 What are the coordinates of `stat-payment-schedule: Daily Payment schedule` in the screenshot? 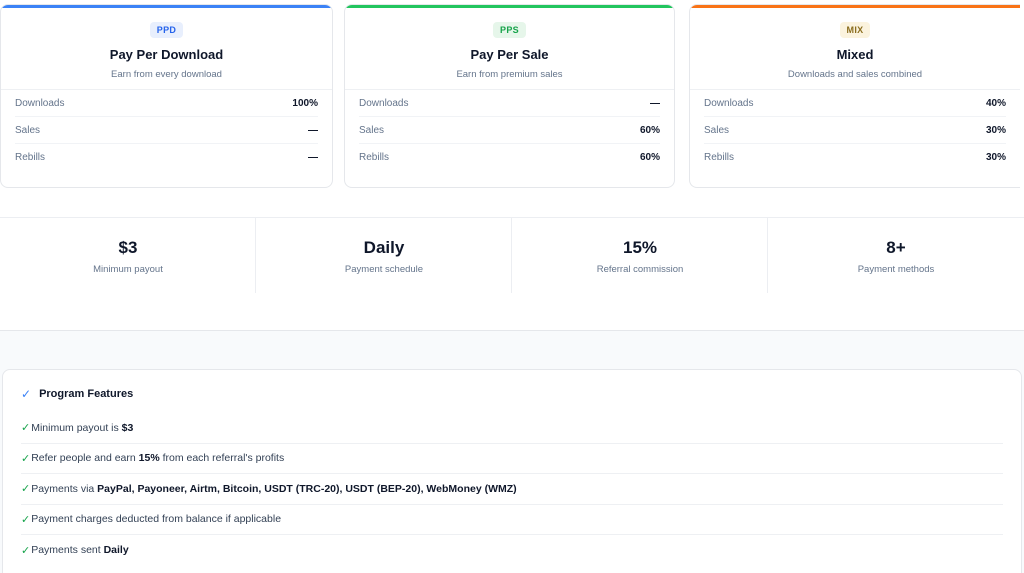 It's located at (384, 255).